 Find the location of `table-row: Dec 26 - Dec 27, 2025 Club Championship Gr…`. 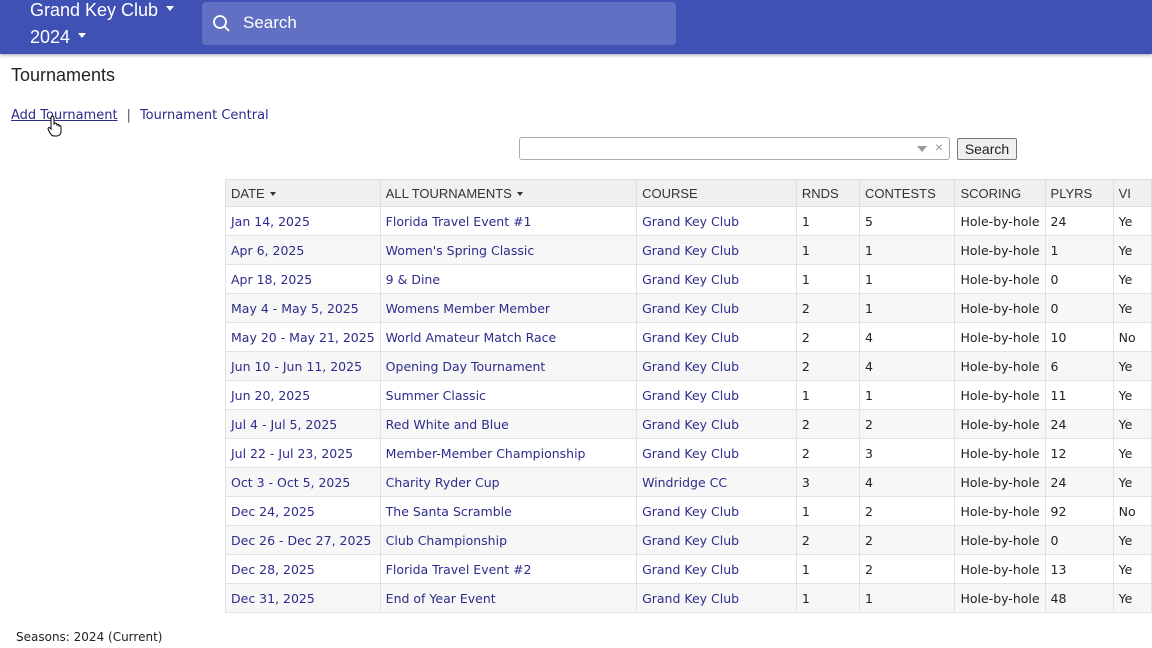

table-row: Dec 26 - Dec 27, 2025 Club Championship Gr… is located at coordinates (688, 540).